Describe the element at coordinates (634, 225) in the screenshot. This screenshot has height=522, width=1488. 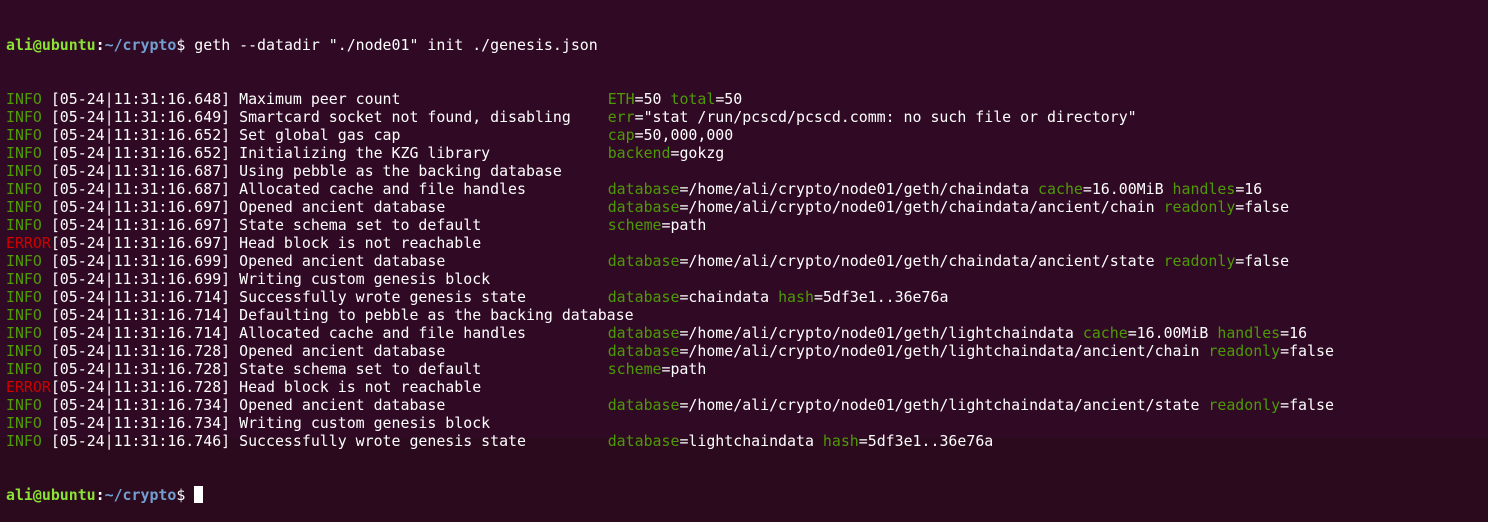
I see `log-field-key: scheme` at that location.